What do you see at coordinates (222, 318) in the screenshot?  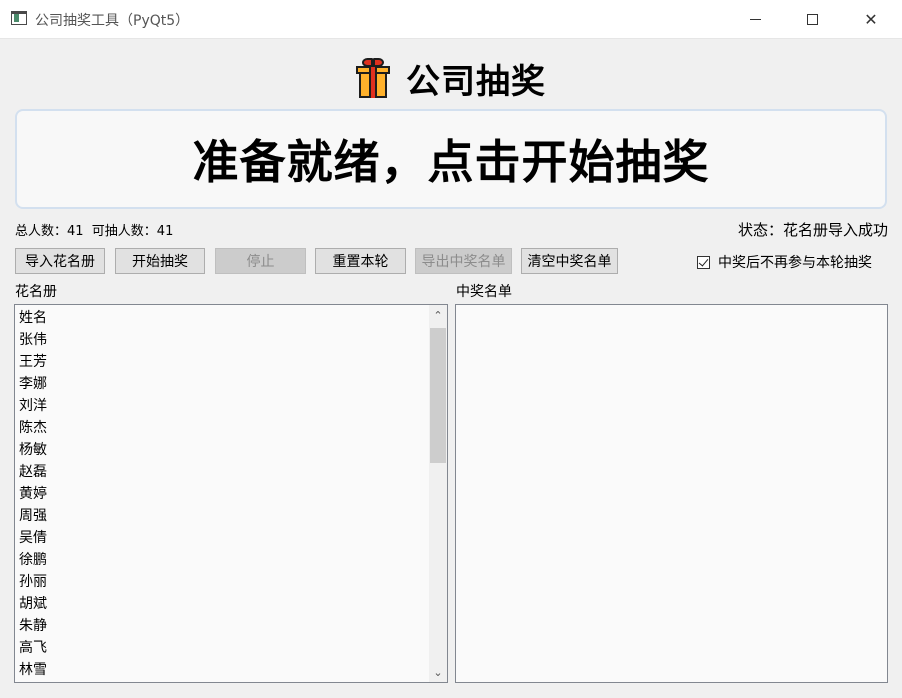 I see `roster-header-item: 姓名` at bounding box center [222, 318].